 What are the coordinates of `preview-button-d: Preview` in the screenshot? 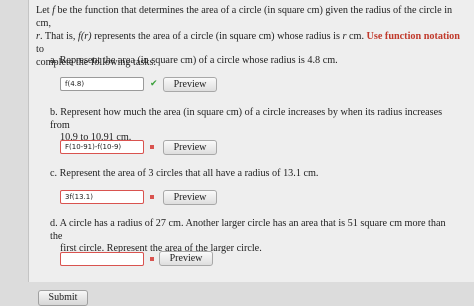 It's located at (186, 258).